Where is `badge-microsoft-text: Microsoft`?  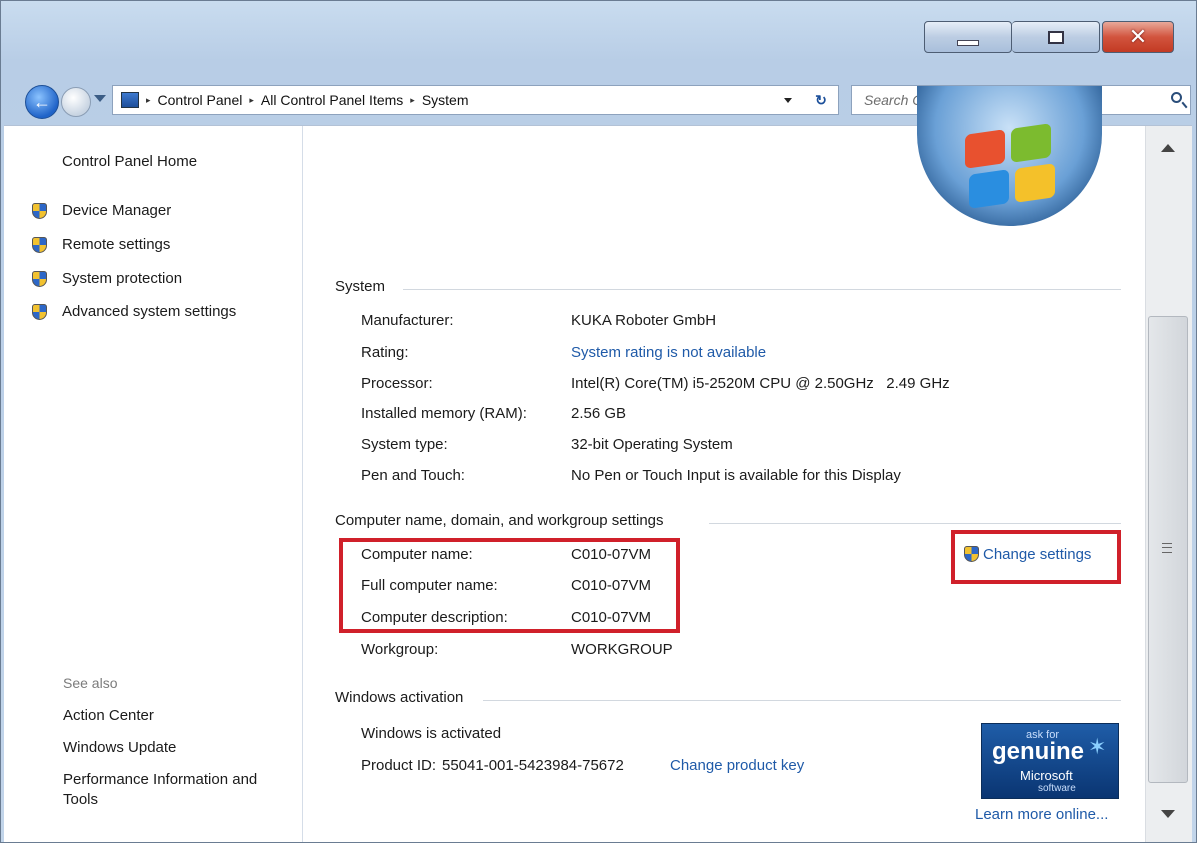 badge-microsoft-text: Microsoft is located at coordinates (1046, 775).